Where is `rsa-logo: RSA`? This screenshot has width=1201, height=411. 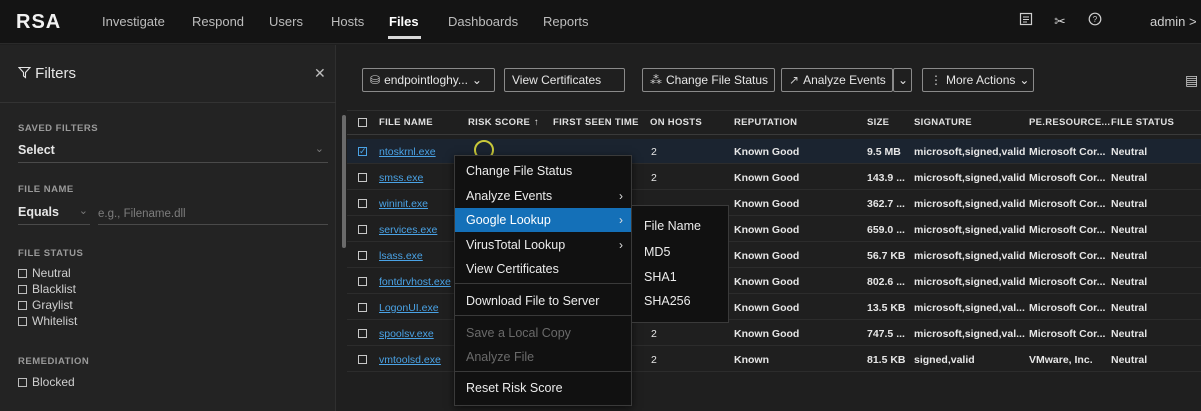 rsa-logo: RSA is located at coordinates (38, 22).